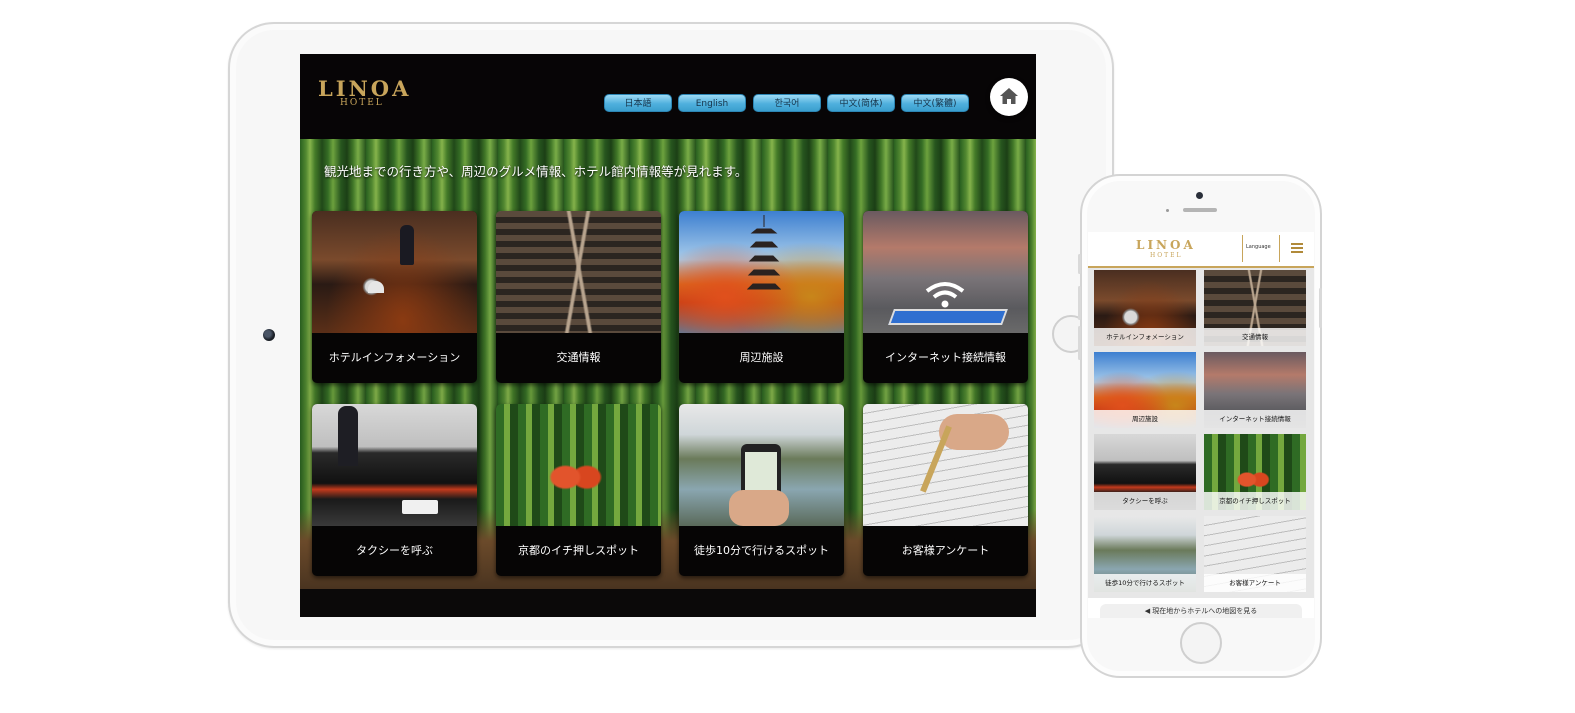 This screenshot has width=1575, height=713. Describe the element at coordinates (1200, 210) in the screenshot. I see `phone-speaker` at that location.